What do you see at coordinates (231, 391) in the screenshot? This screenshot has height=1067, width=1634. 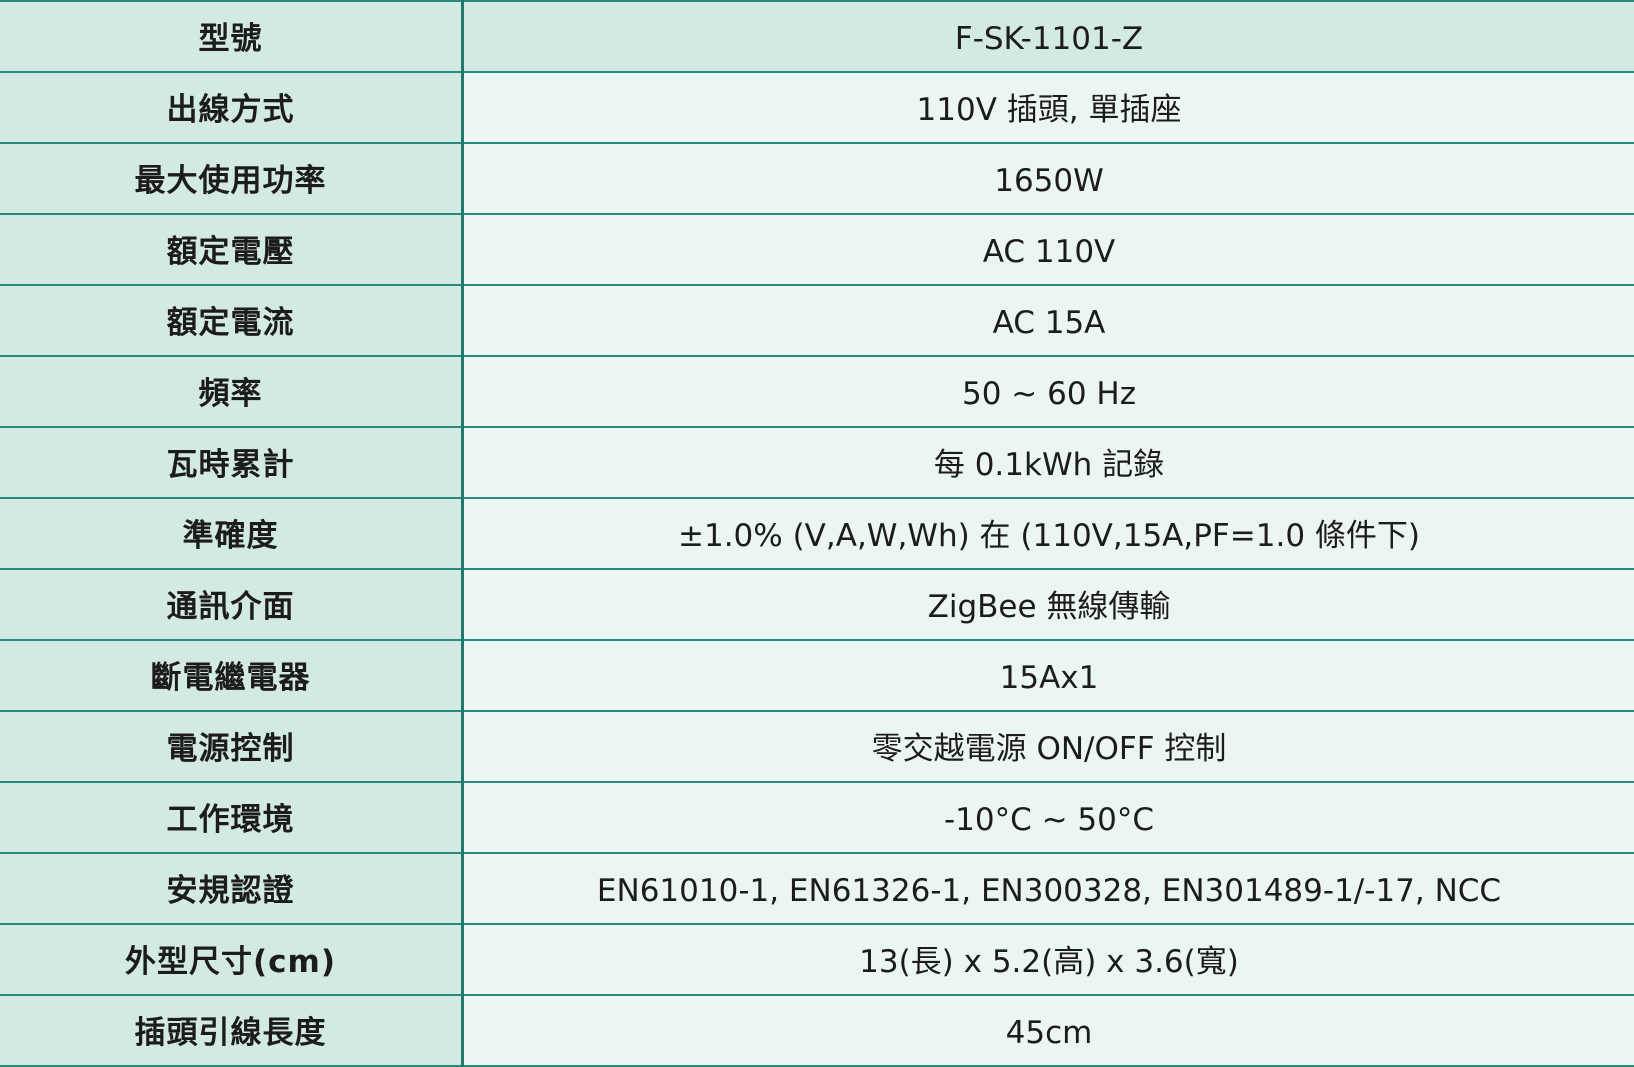 I see `spec-label: 頻率` at bounding box center [231, 391].